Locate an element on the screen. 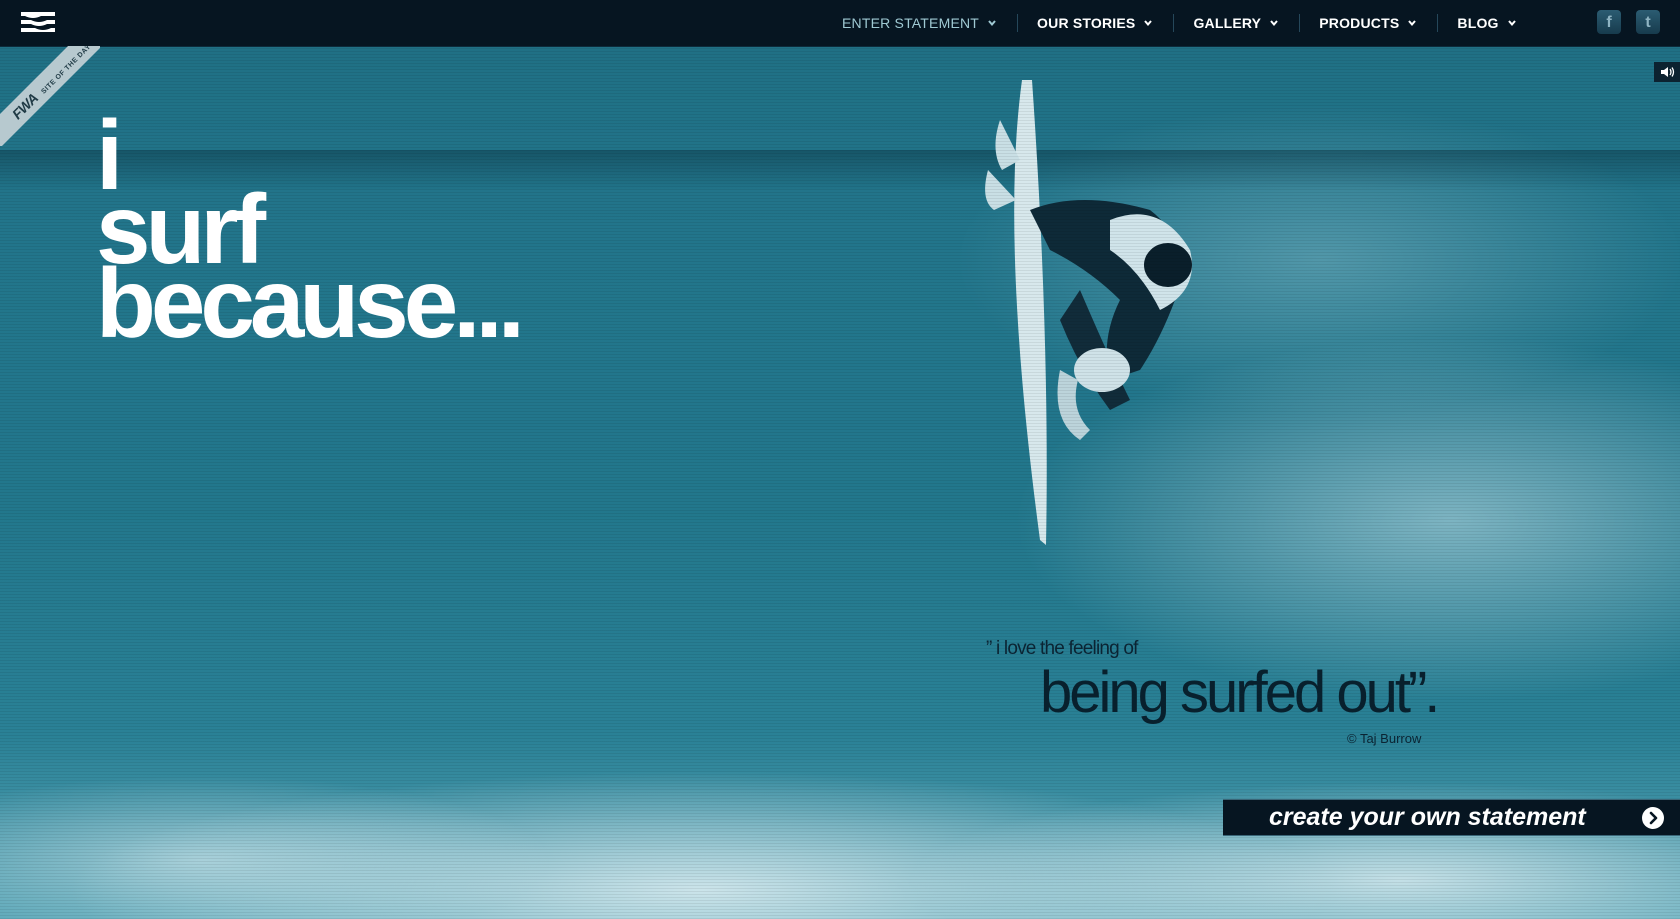 Image resolution: width=1680 pixels, height=919 pixels. fwa-award-text: SITE OF THE DAY is located at coordinates (66, 71).